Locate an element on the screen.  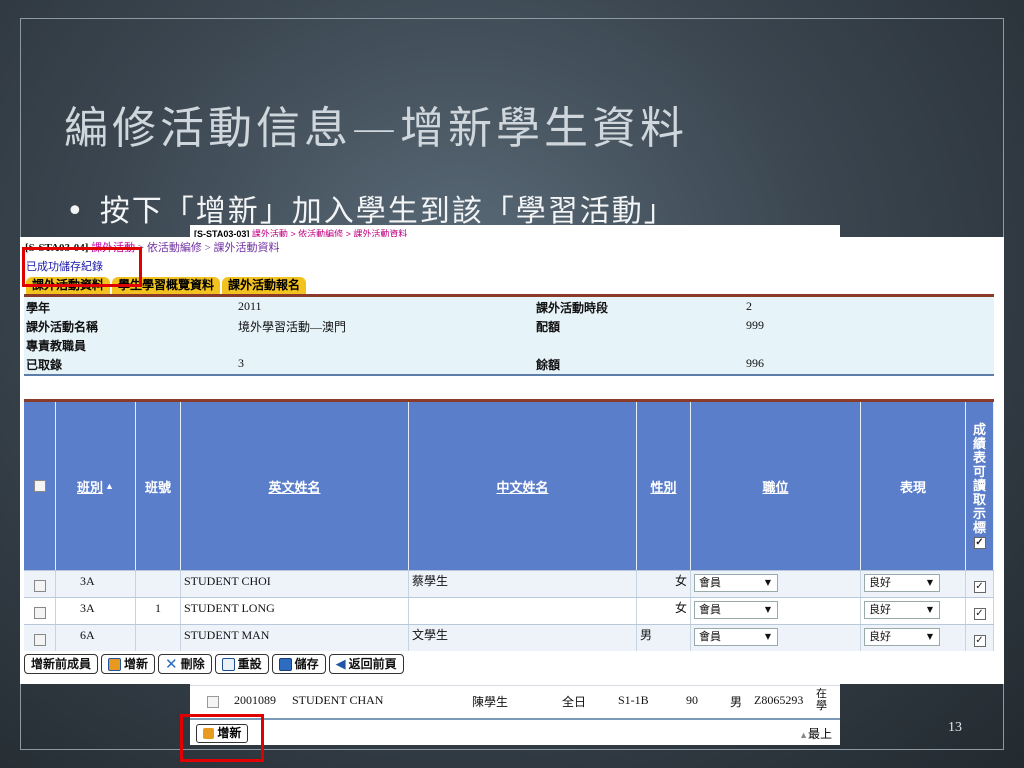
header-sex: 性別 is located at coordinates (664, 486).